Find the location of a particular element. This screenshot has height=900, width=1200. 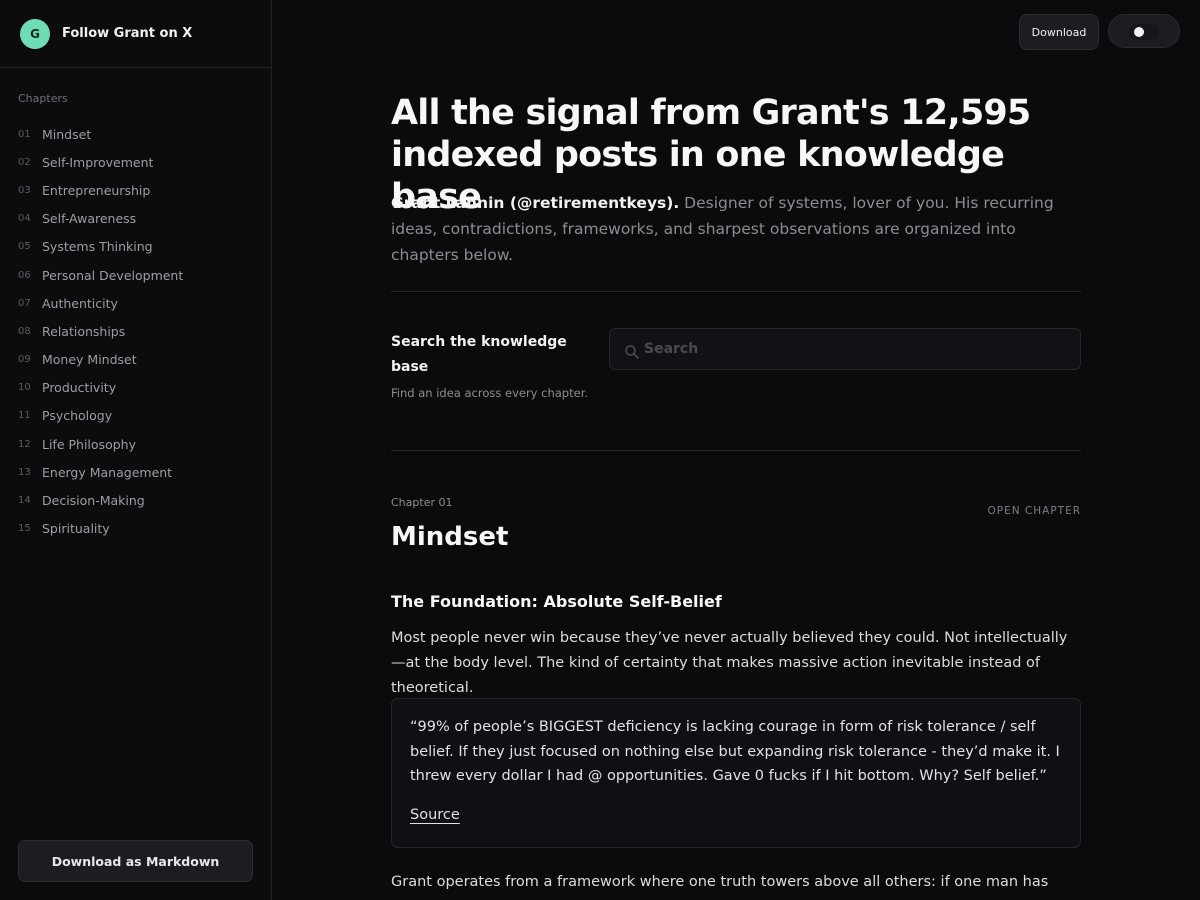

chapter-number: 15 is located at coordinates (24, 529).